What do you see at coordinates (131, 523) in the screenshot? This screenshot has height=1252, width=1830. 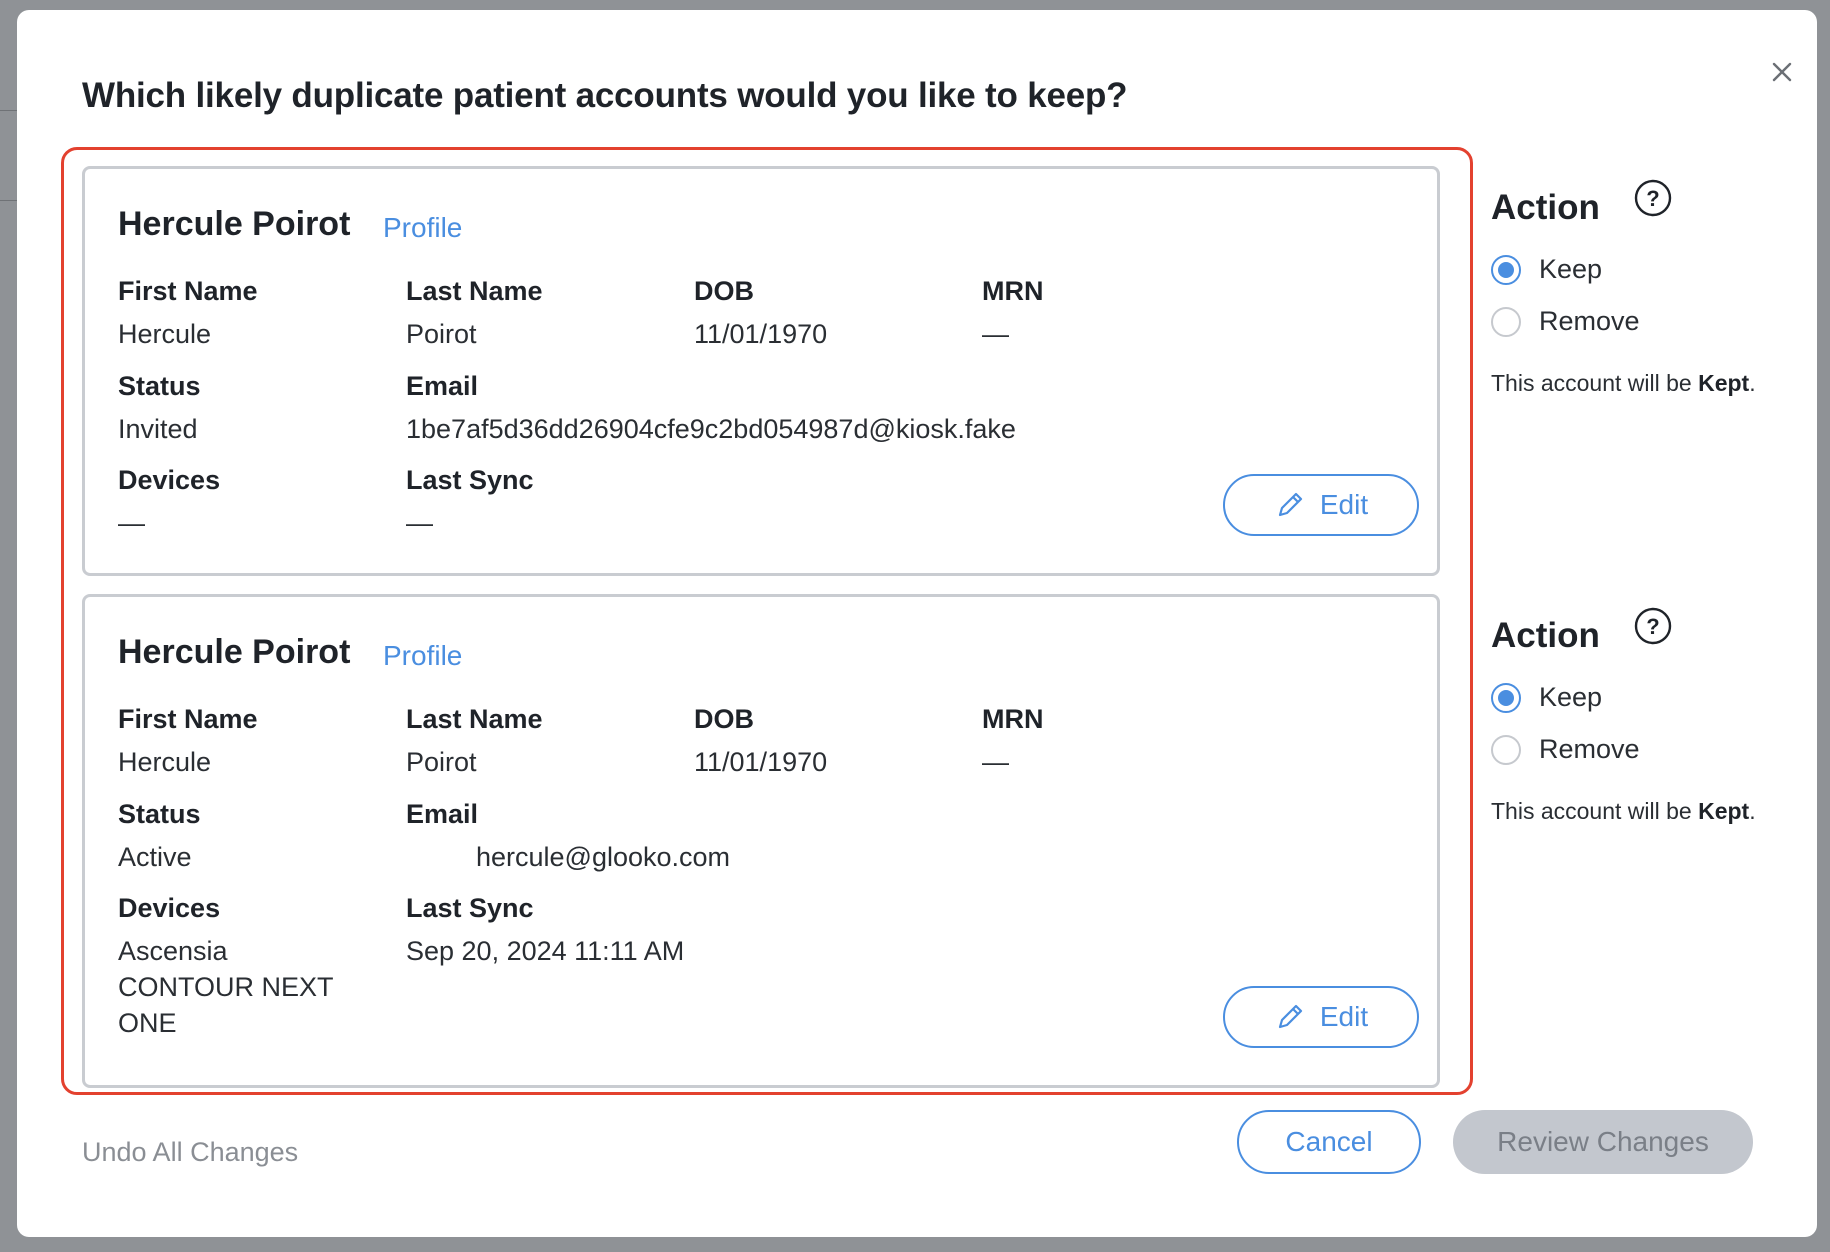 I see `devices-value: —` at bounding box center [131, 523].